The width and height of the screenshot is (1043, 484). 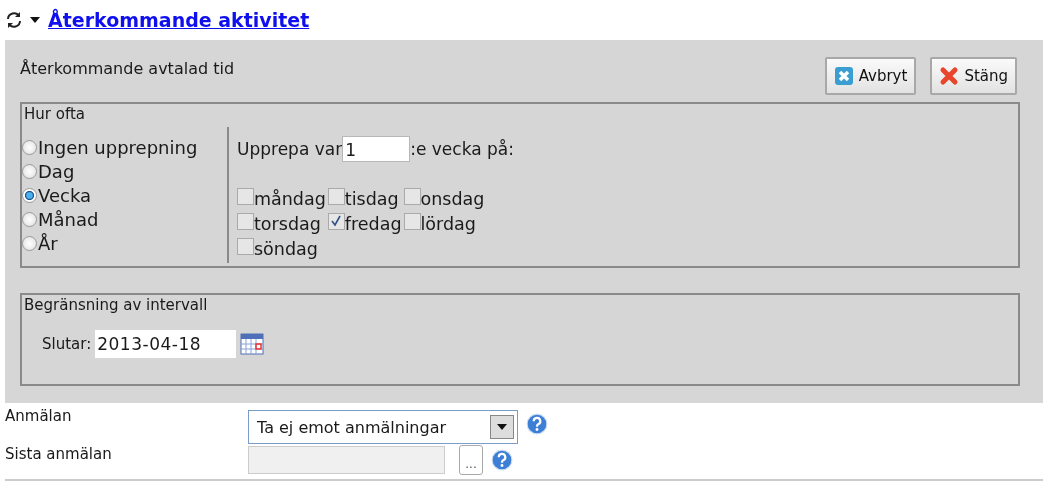 I want to click on repeat-label: Upprepa var, so click(x=290, y=149).